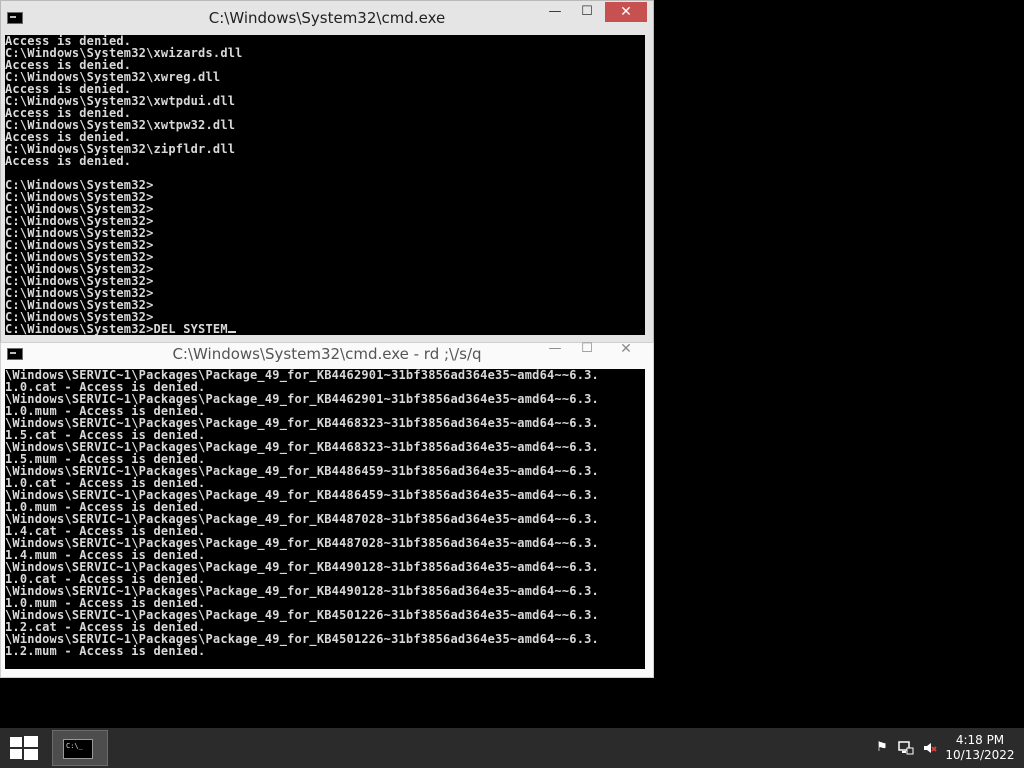 This screenshot has width=1024, height=768. I want to click on title-bar: C:\Windows\System32\cmd.exe — ☐ ✕, so click(327, 18).